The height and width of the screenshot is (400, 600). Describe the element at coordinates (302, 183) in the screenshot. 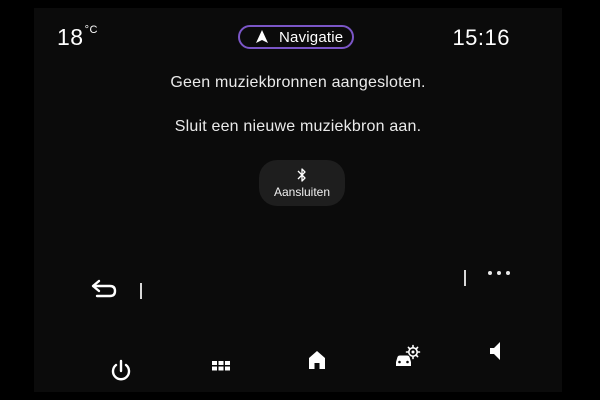

I see `connect-button: Aansluiten` at that location.